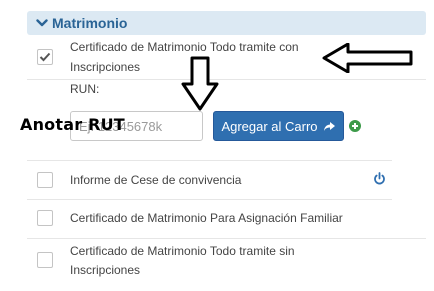 The width and height of the screenshot is (434, 291). Describe the element at coordinates (200, 83) in the screenshot. I see `arrow-down-annotation` at that location.